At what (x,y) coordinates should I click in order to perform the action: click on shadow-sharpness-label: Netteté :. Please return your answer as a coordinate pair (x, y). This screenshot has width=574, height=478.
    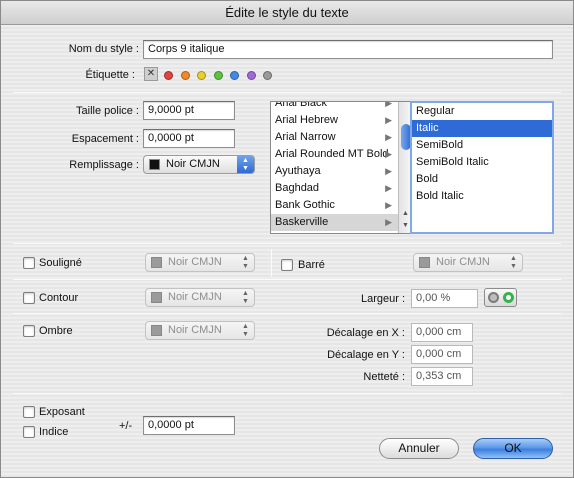
    Looking at the image, I should click on (384, 377).